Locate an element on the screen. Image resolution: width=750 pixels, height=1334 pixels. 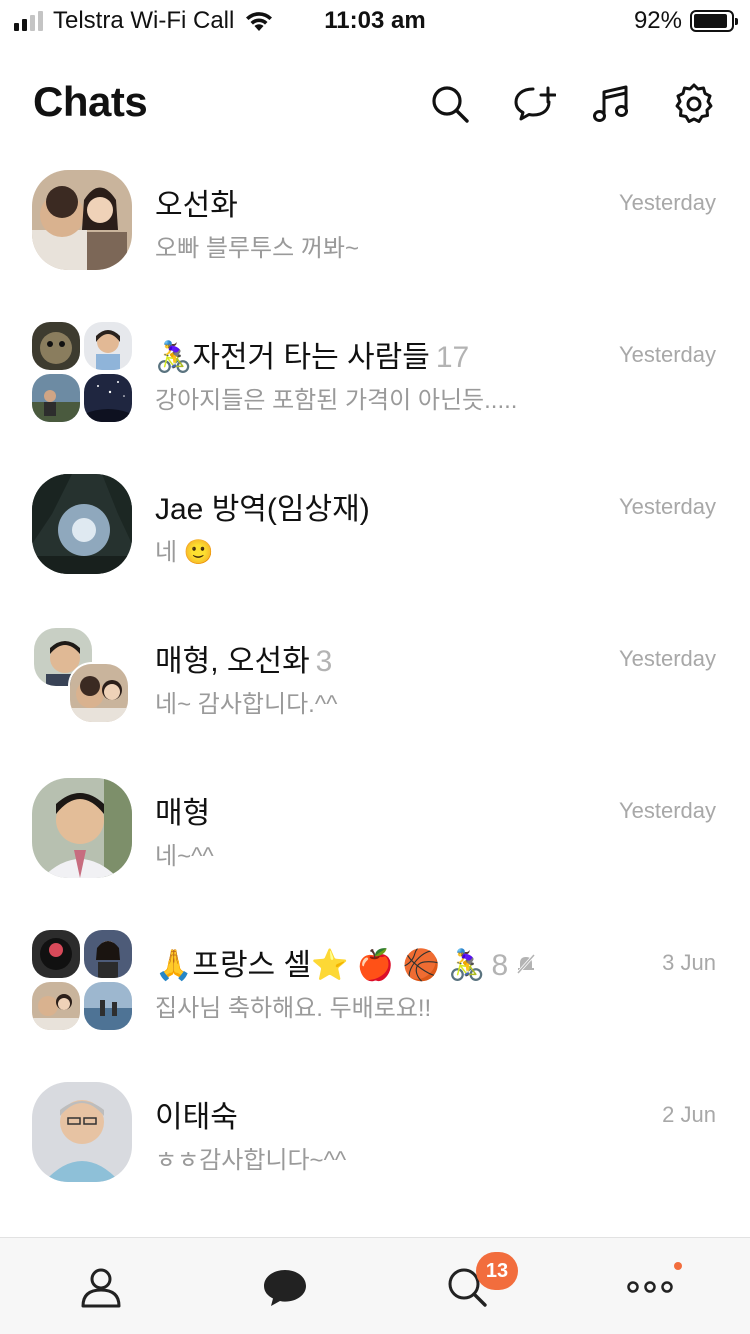
chat-row-brother-in-law: 매형 네~^^ Yesterday is located at coordinates (375, 834).